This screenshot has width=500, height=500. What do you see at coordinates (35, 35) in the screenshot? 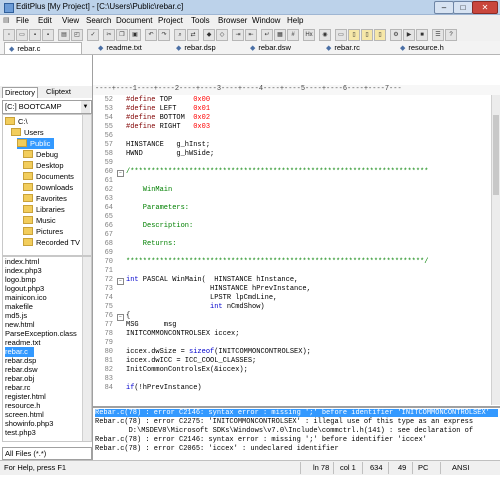
I see `save-icon: ▪` at bounding box center [35, 35].